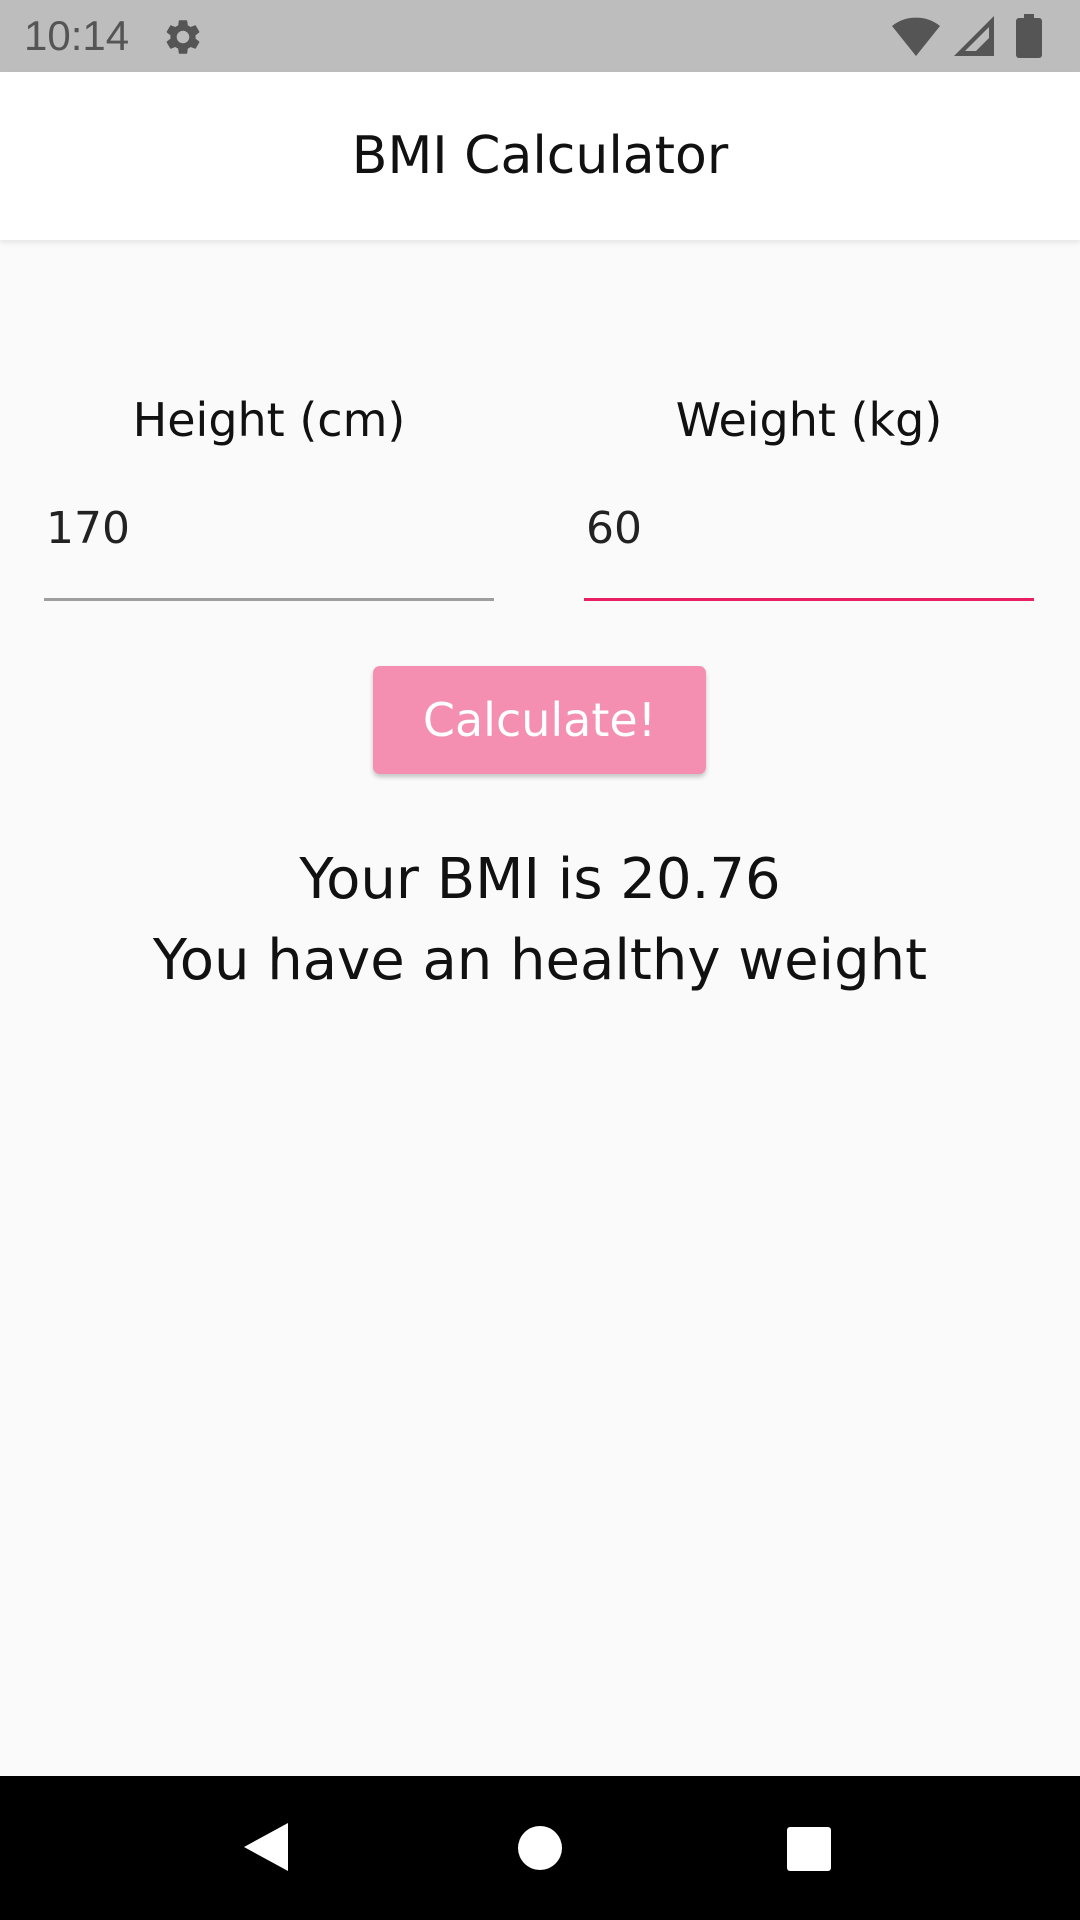  Describe the element at coordinates (916, 36) in the screenshot. I see `wifi-icon` at that location.